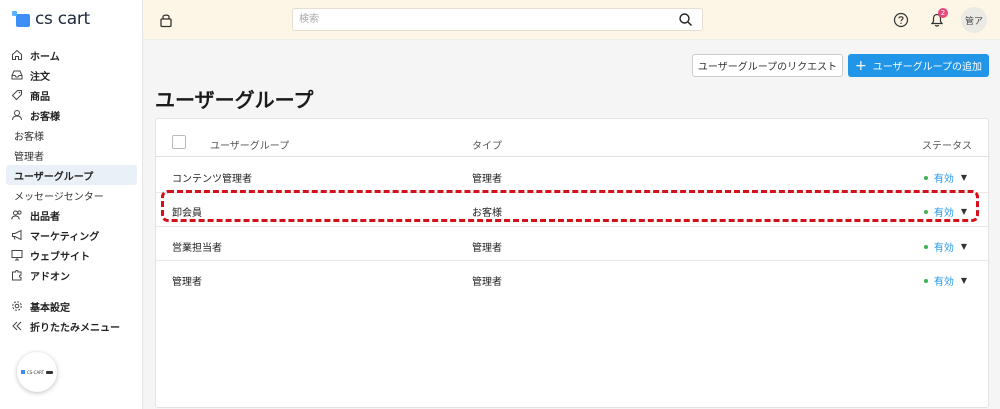 The height and width of the screenshot is (409, 1000). I want to click on column-header-type: タイプ, so click(487, 144).